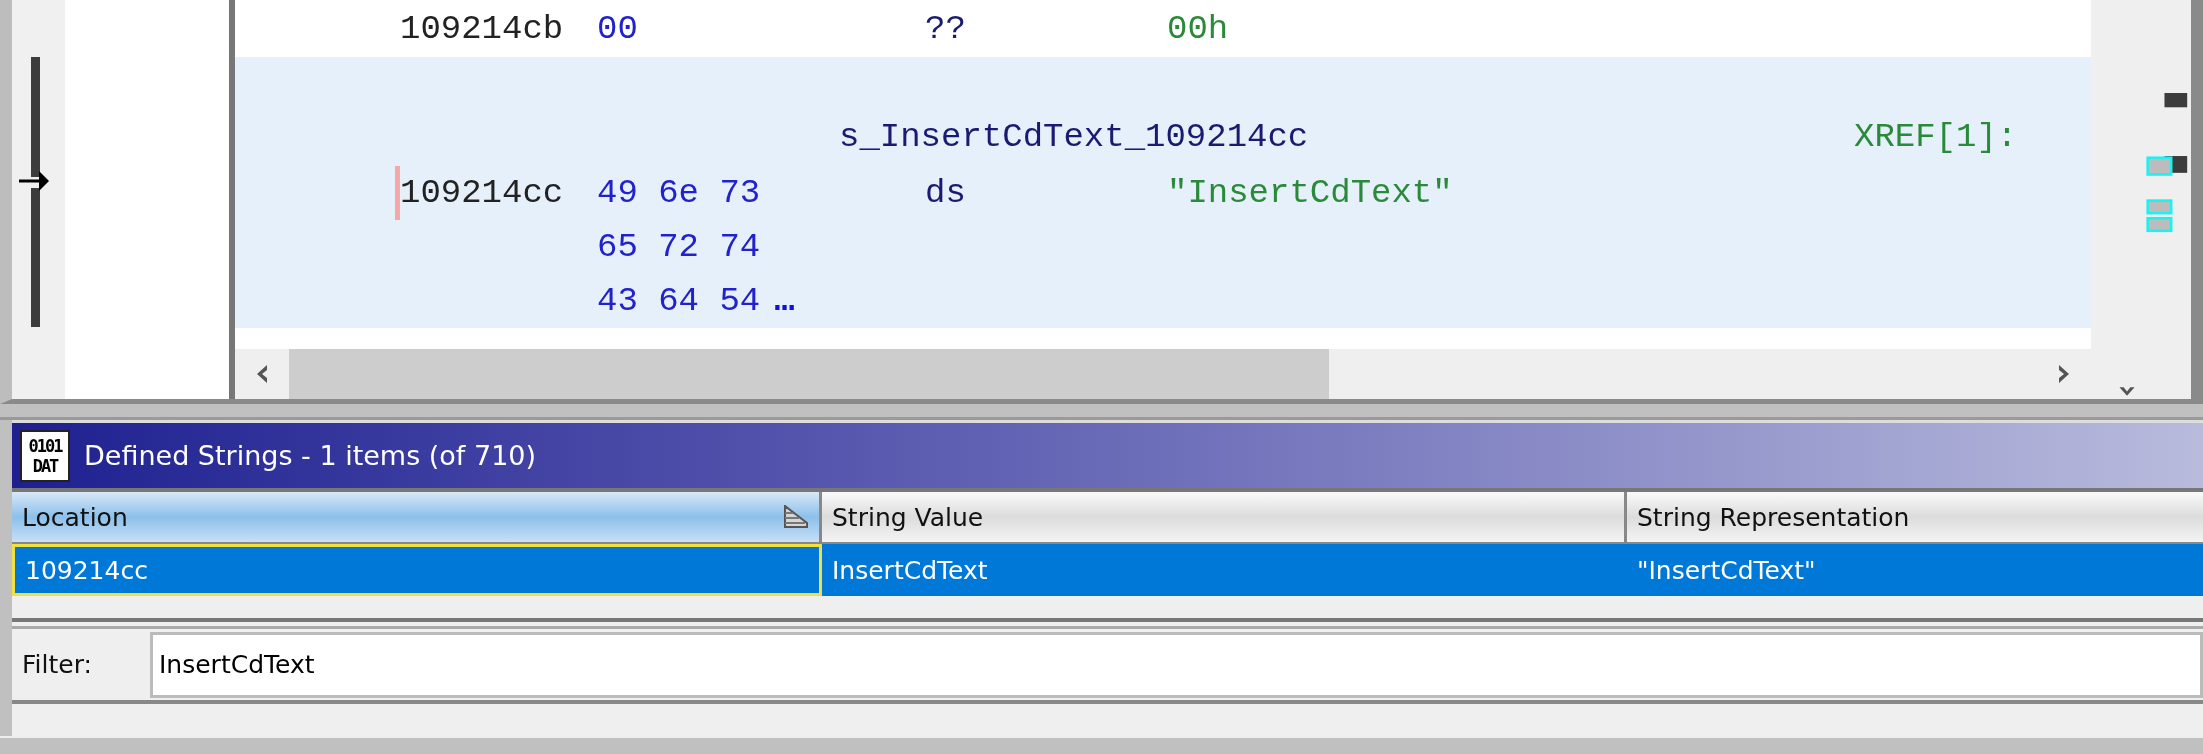  What do you see at coordinates (1074, 137) in the screenshot?
I see `label-text: s_InsertCdText_109214cc` at bounding box center [1074, 137].